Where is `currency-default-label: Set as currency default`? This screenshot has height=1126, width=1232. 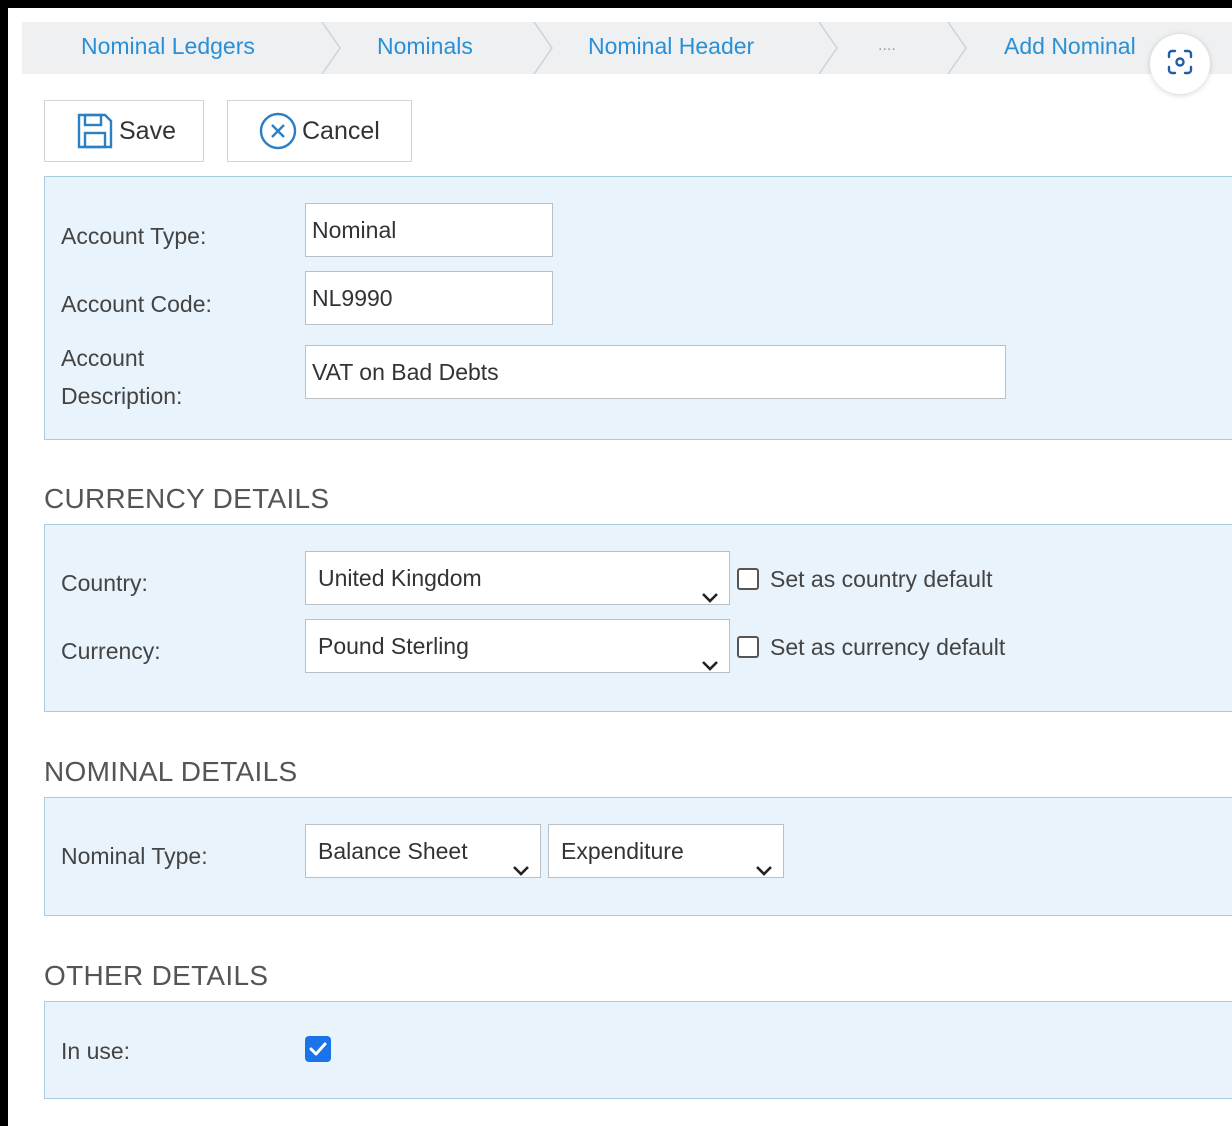
currency-default-label: Set as currency default is located at coordinates (888, 647).